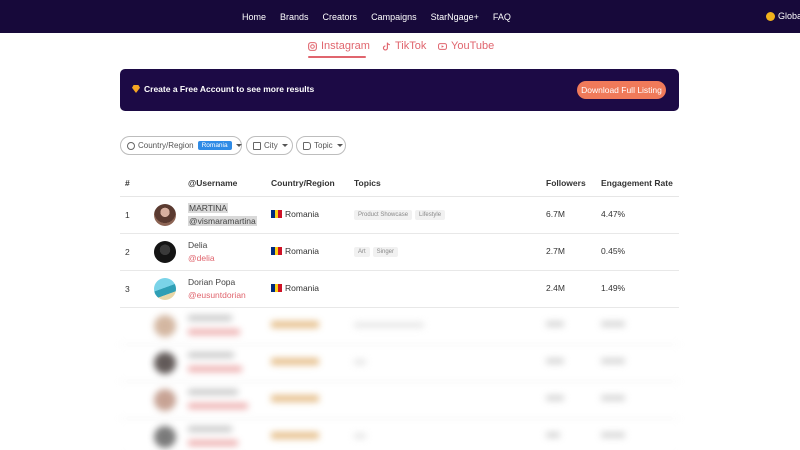 The height and width of the screenshot is (450, 800). I want to click on tab-tiktok-label: TikTok, so click(411, 46).